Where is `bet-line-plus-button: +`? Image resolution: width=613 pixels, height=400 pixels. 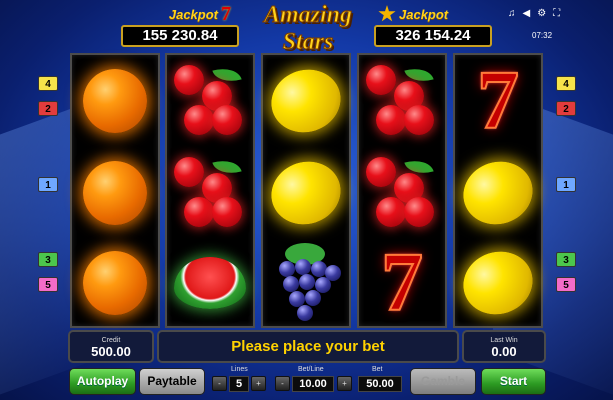 bet-line-plus-button: + is located at coordinates (344, 383).